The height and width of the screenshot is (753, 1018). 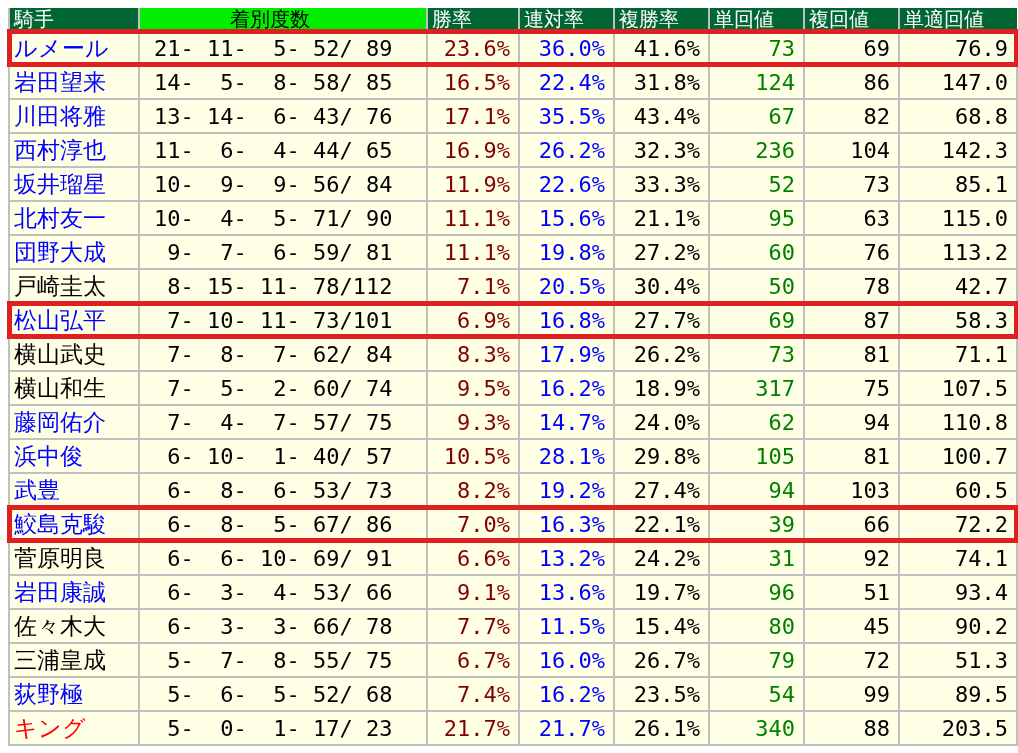 I want to click on table-cell: 23.5%, so click(x=661, y=694).